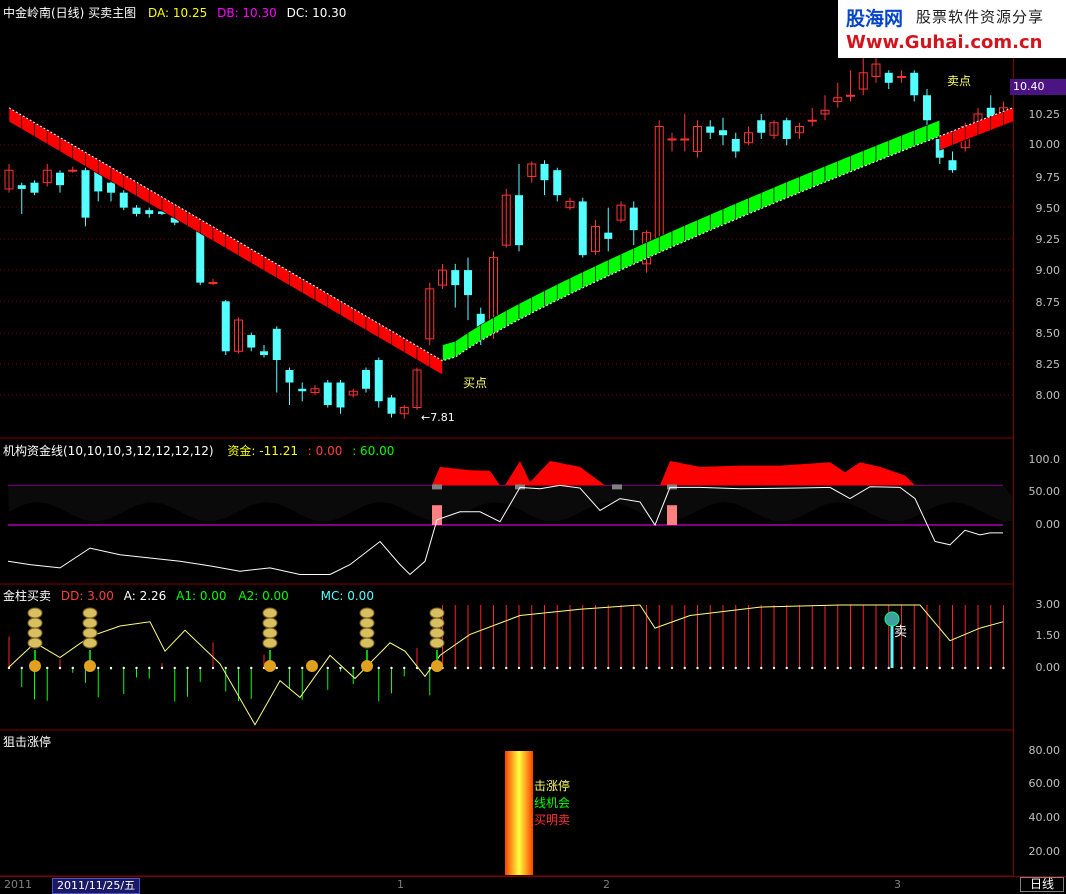 Image resolution: width=1066 pixels, height=894 pixels. Describe the element at coordinates (373, 451) in the screenshot. I see `fund-value-3: : 60.00` at that location.